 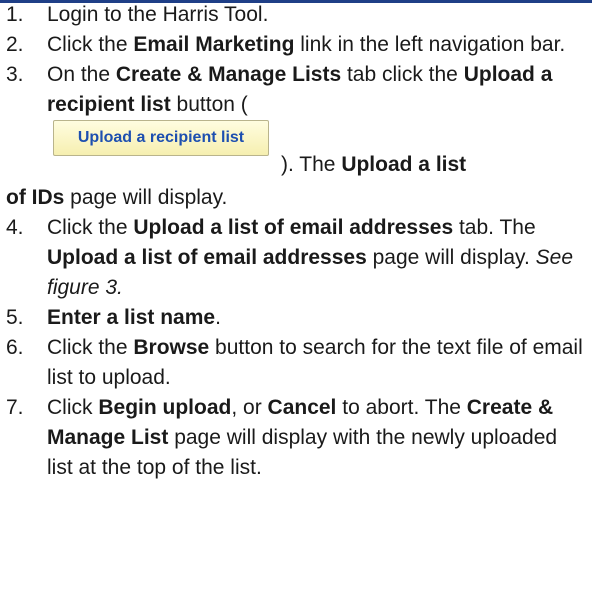 What do you see at coordinates (35, 197) in the screenshot?
I see `of-ids-term: of IDs` at bounding box center [35, 197].